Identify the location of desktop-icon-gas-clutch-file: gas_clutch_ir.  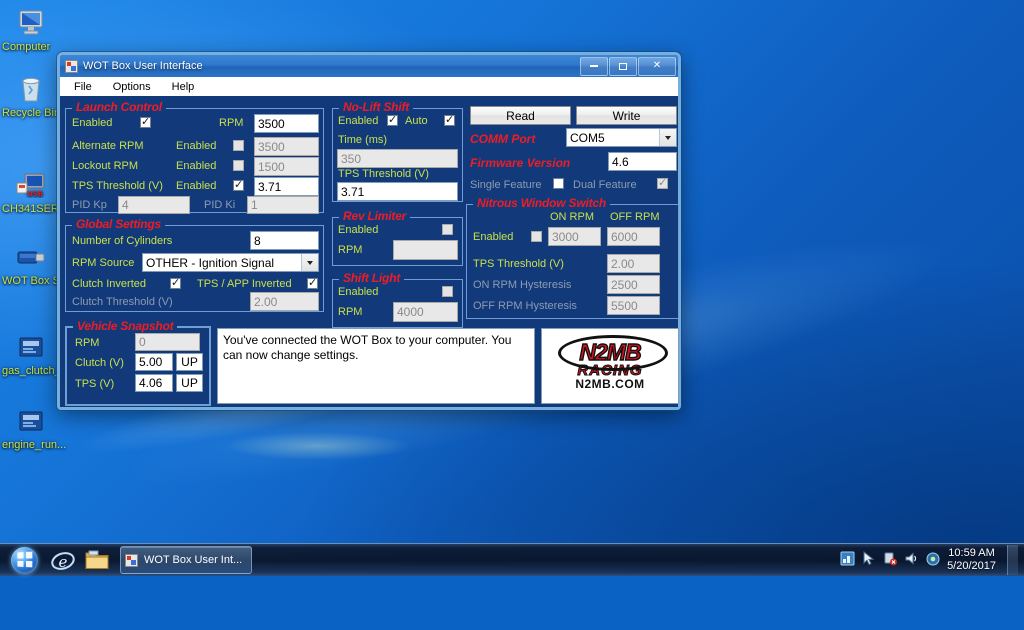
(34, 353).